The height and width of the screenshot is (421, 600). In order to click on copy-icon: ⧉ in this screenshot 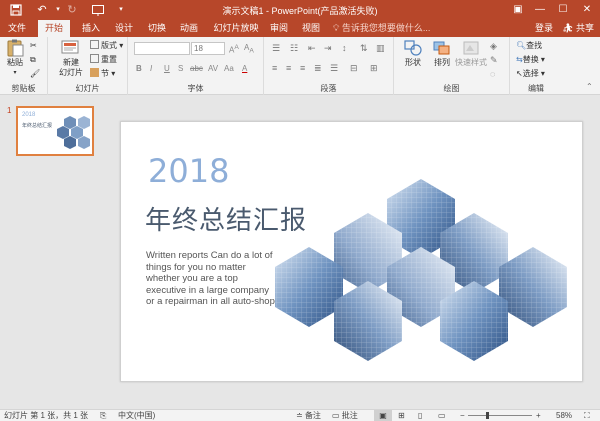, I will do `click(33, 60)`.